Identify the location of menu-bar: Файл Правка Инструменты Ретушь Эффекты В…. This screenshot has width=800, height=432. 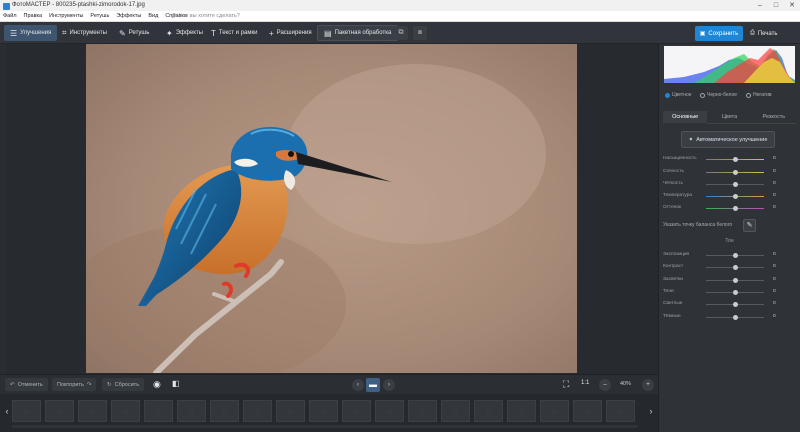
(400, 16).